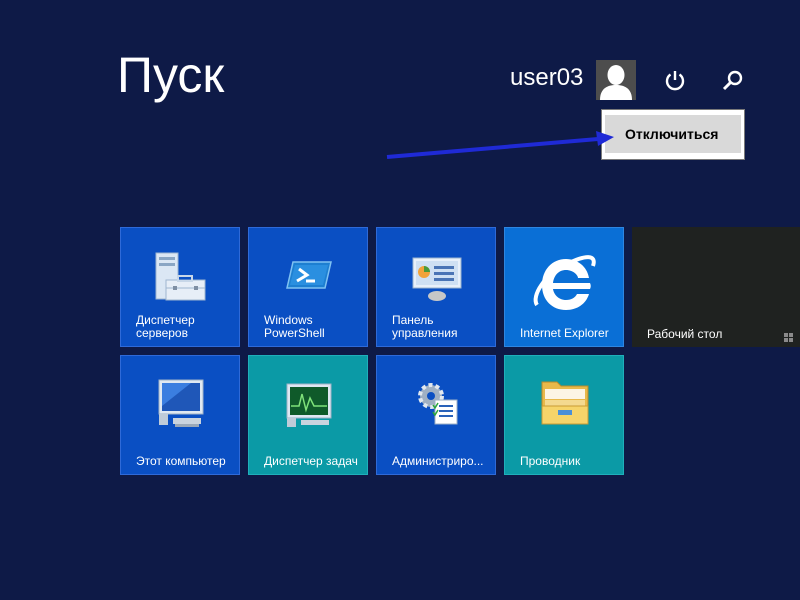 Image resolution: width=800 pixels, height=600 pixels. I want to click on tile-label: Диспетчер серверов, so click(165, 326).